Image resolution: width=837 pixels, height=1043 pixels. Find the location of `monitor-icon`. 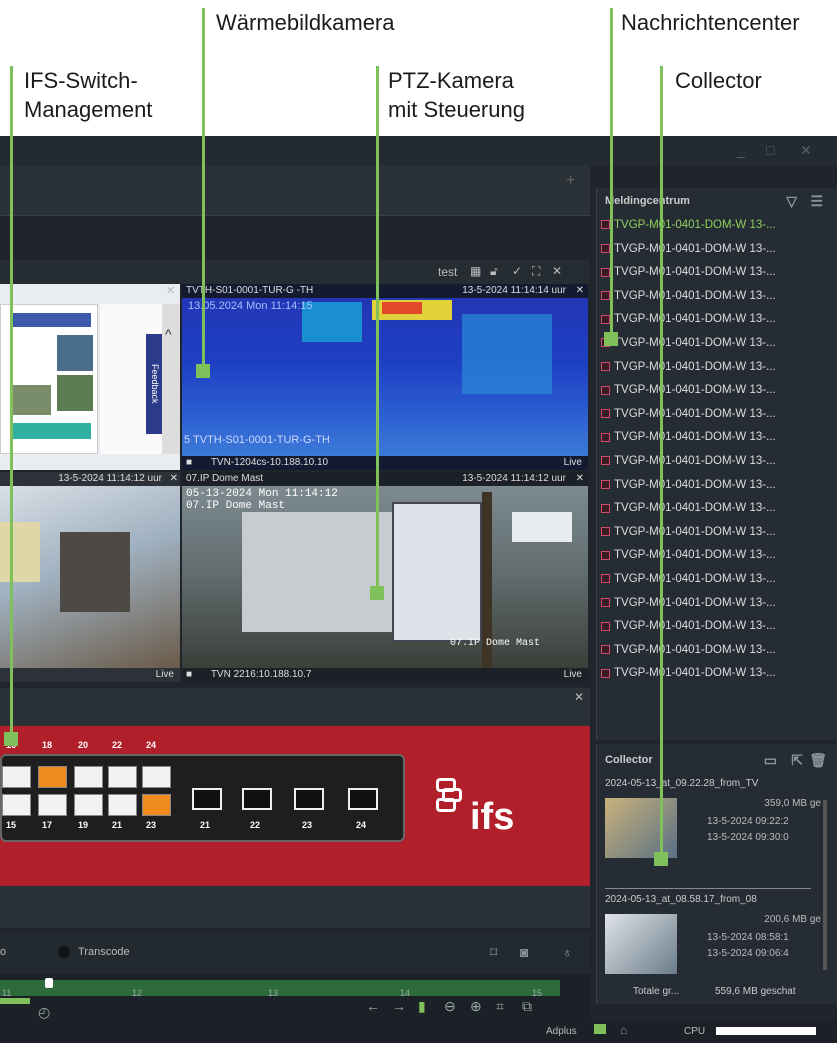

monitor-icon is located at coordinates (600, 1029).